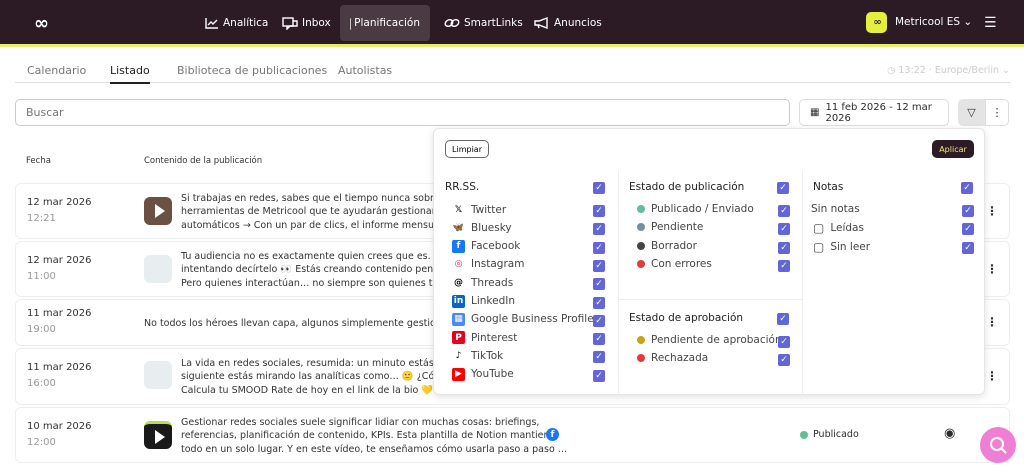 The height and width of the screenshot is (468, 1024). I want to click on filter-option-label: Leídas, so click(847, 228).